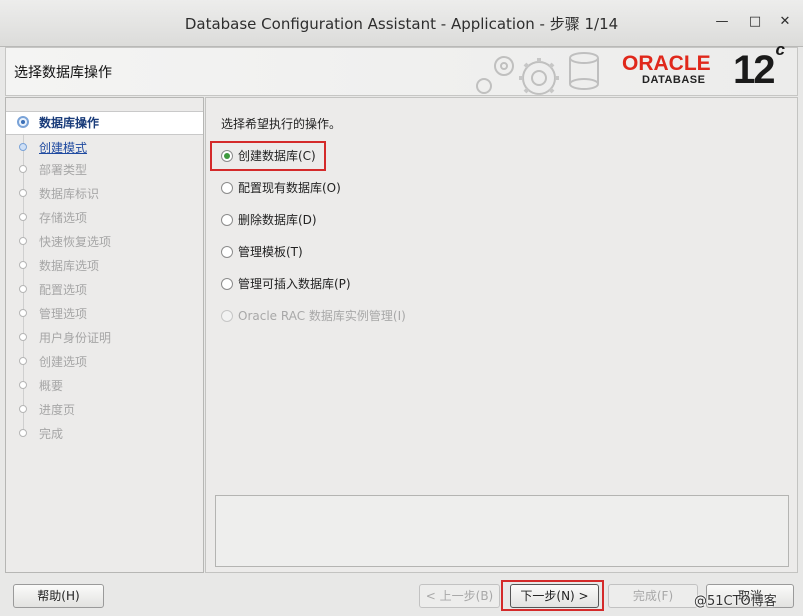 The width and height of the screenshot is (803, 616). Describe the element at coordinates (755, 22) in the screenshot. I see `maximize-icon: □` at that location.